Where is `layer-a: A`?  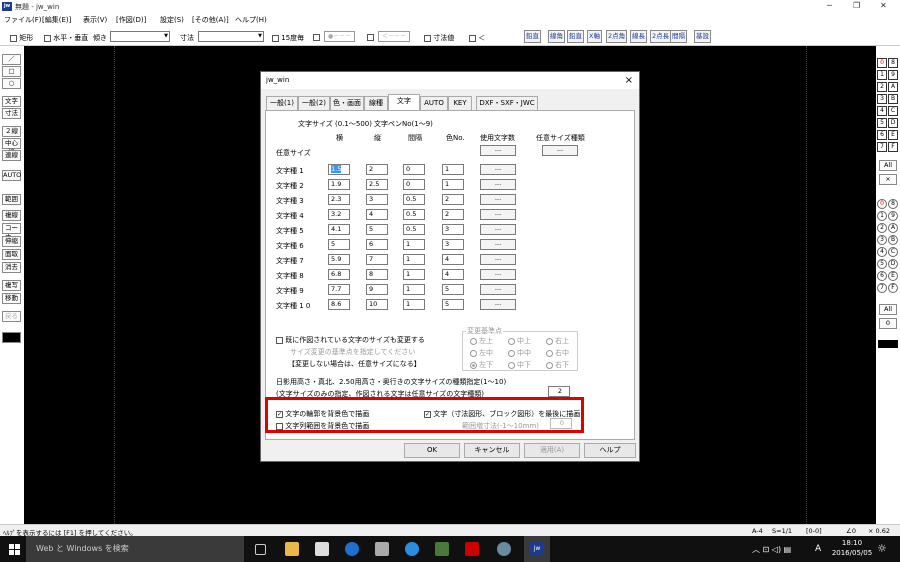
layer-a: A is located at coordinates (893, 228).